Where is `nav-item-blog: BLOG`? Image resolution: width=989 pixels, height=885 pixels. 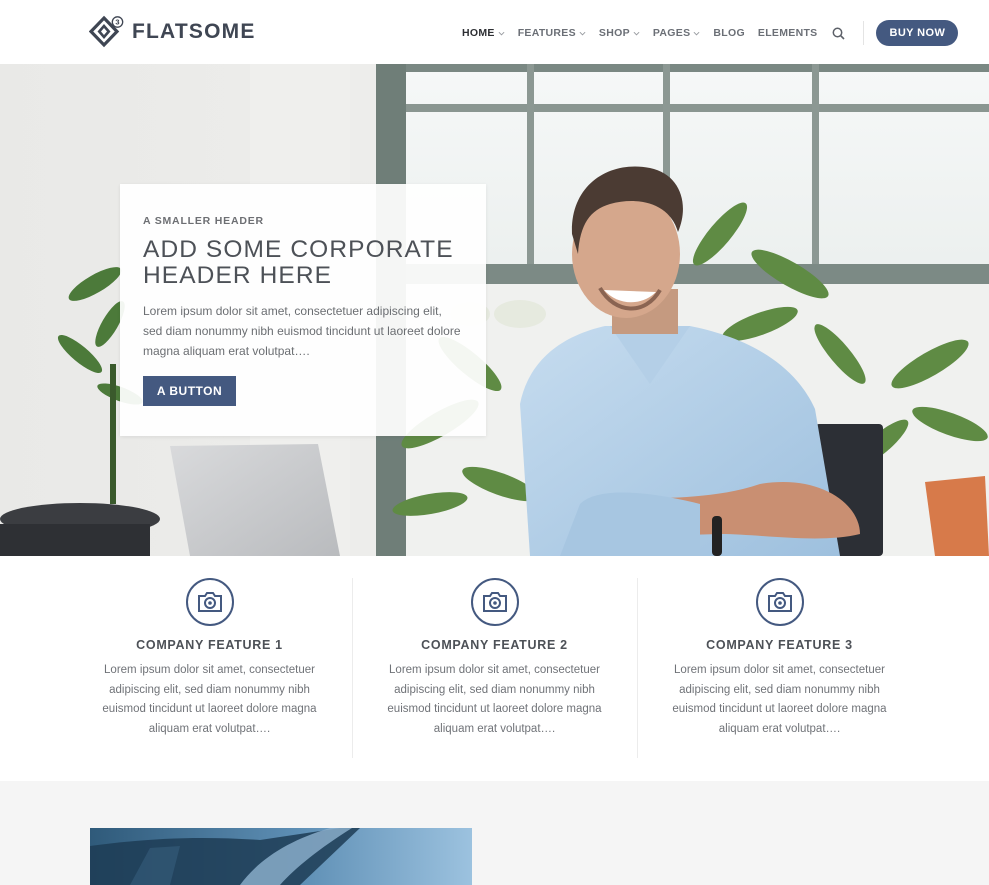
nav-item-blog: BLOG is located at coordinates (729, 33).